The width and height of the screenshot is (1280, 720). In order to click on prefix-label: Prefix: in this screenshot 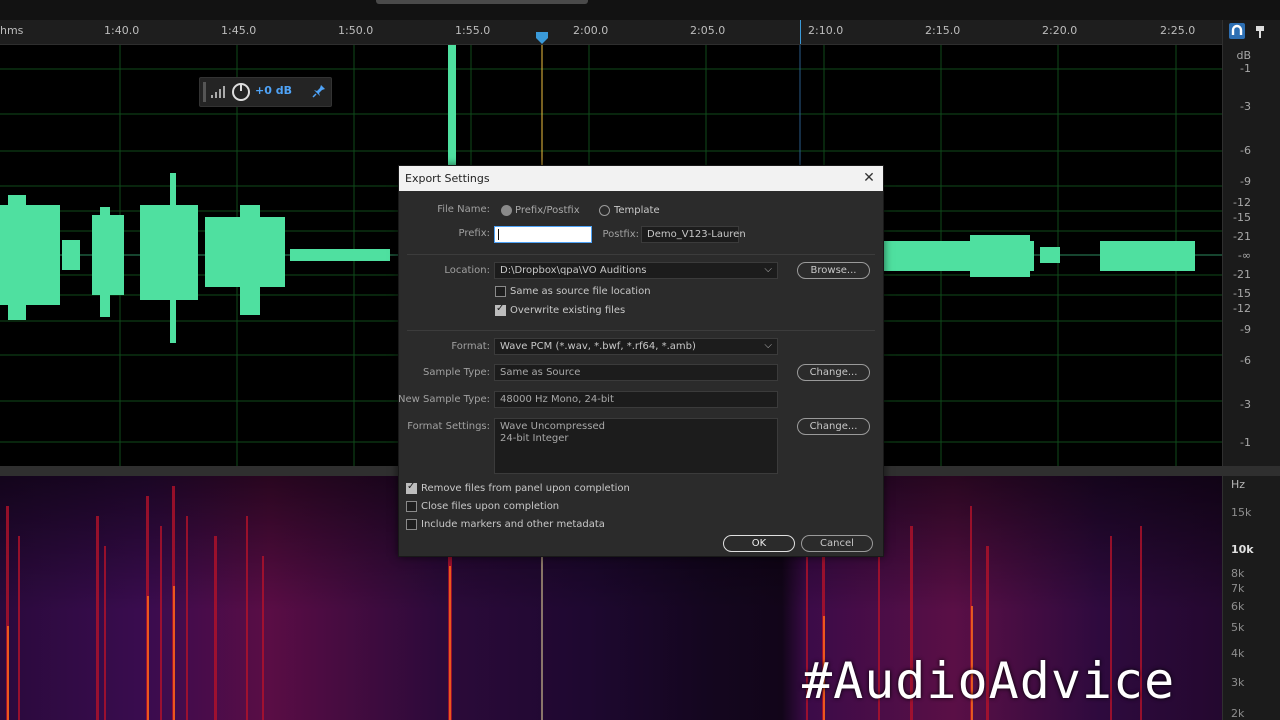, I will do `click(474, 233)`.